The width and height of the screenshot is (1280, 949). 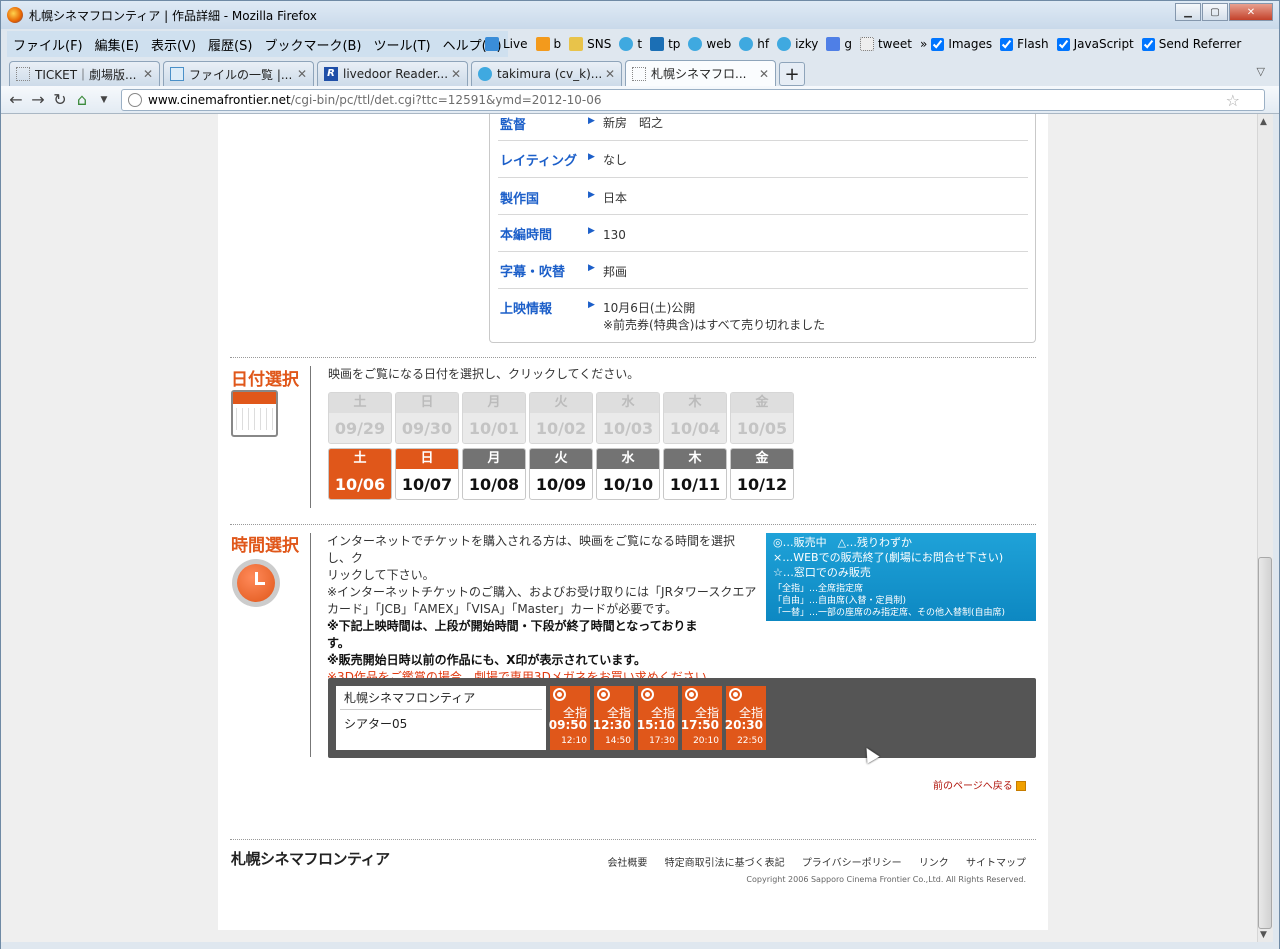 What do you see at coordinates (485, 74) in the screenshot?
I see `twitter-icon` at bounding box center [485, 74].